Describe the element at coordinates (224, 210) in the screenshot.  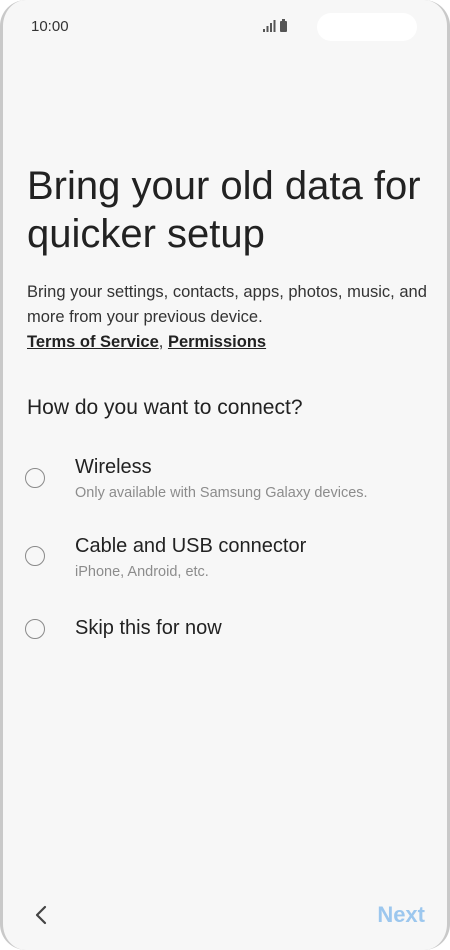
I see `page-title: Bring your old data for quicker setup` at that location.